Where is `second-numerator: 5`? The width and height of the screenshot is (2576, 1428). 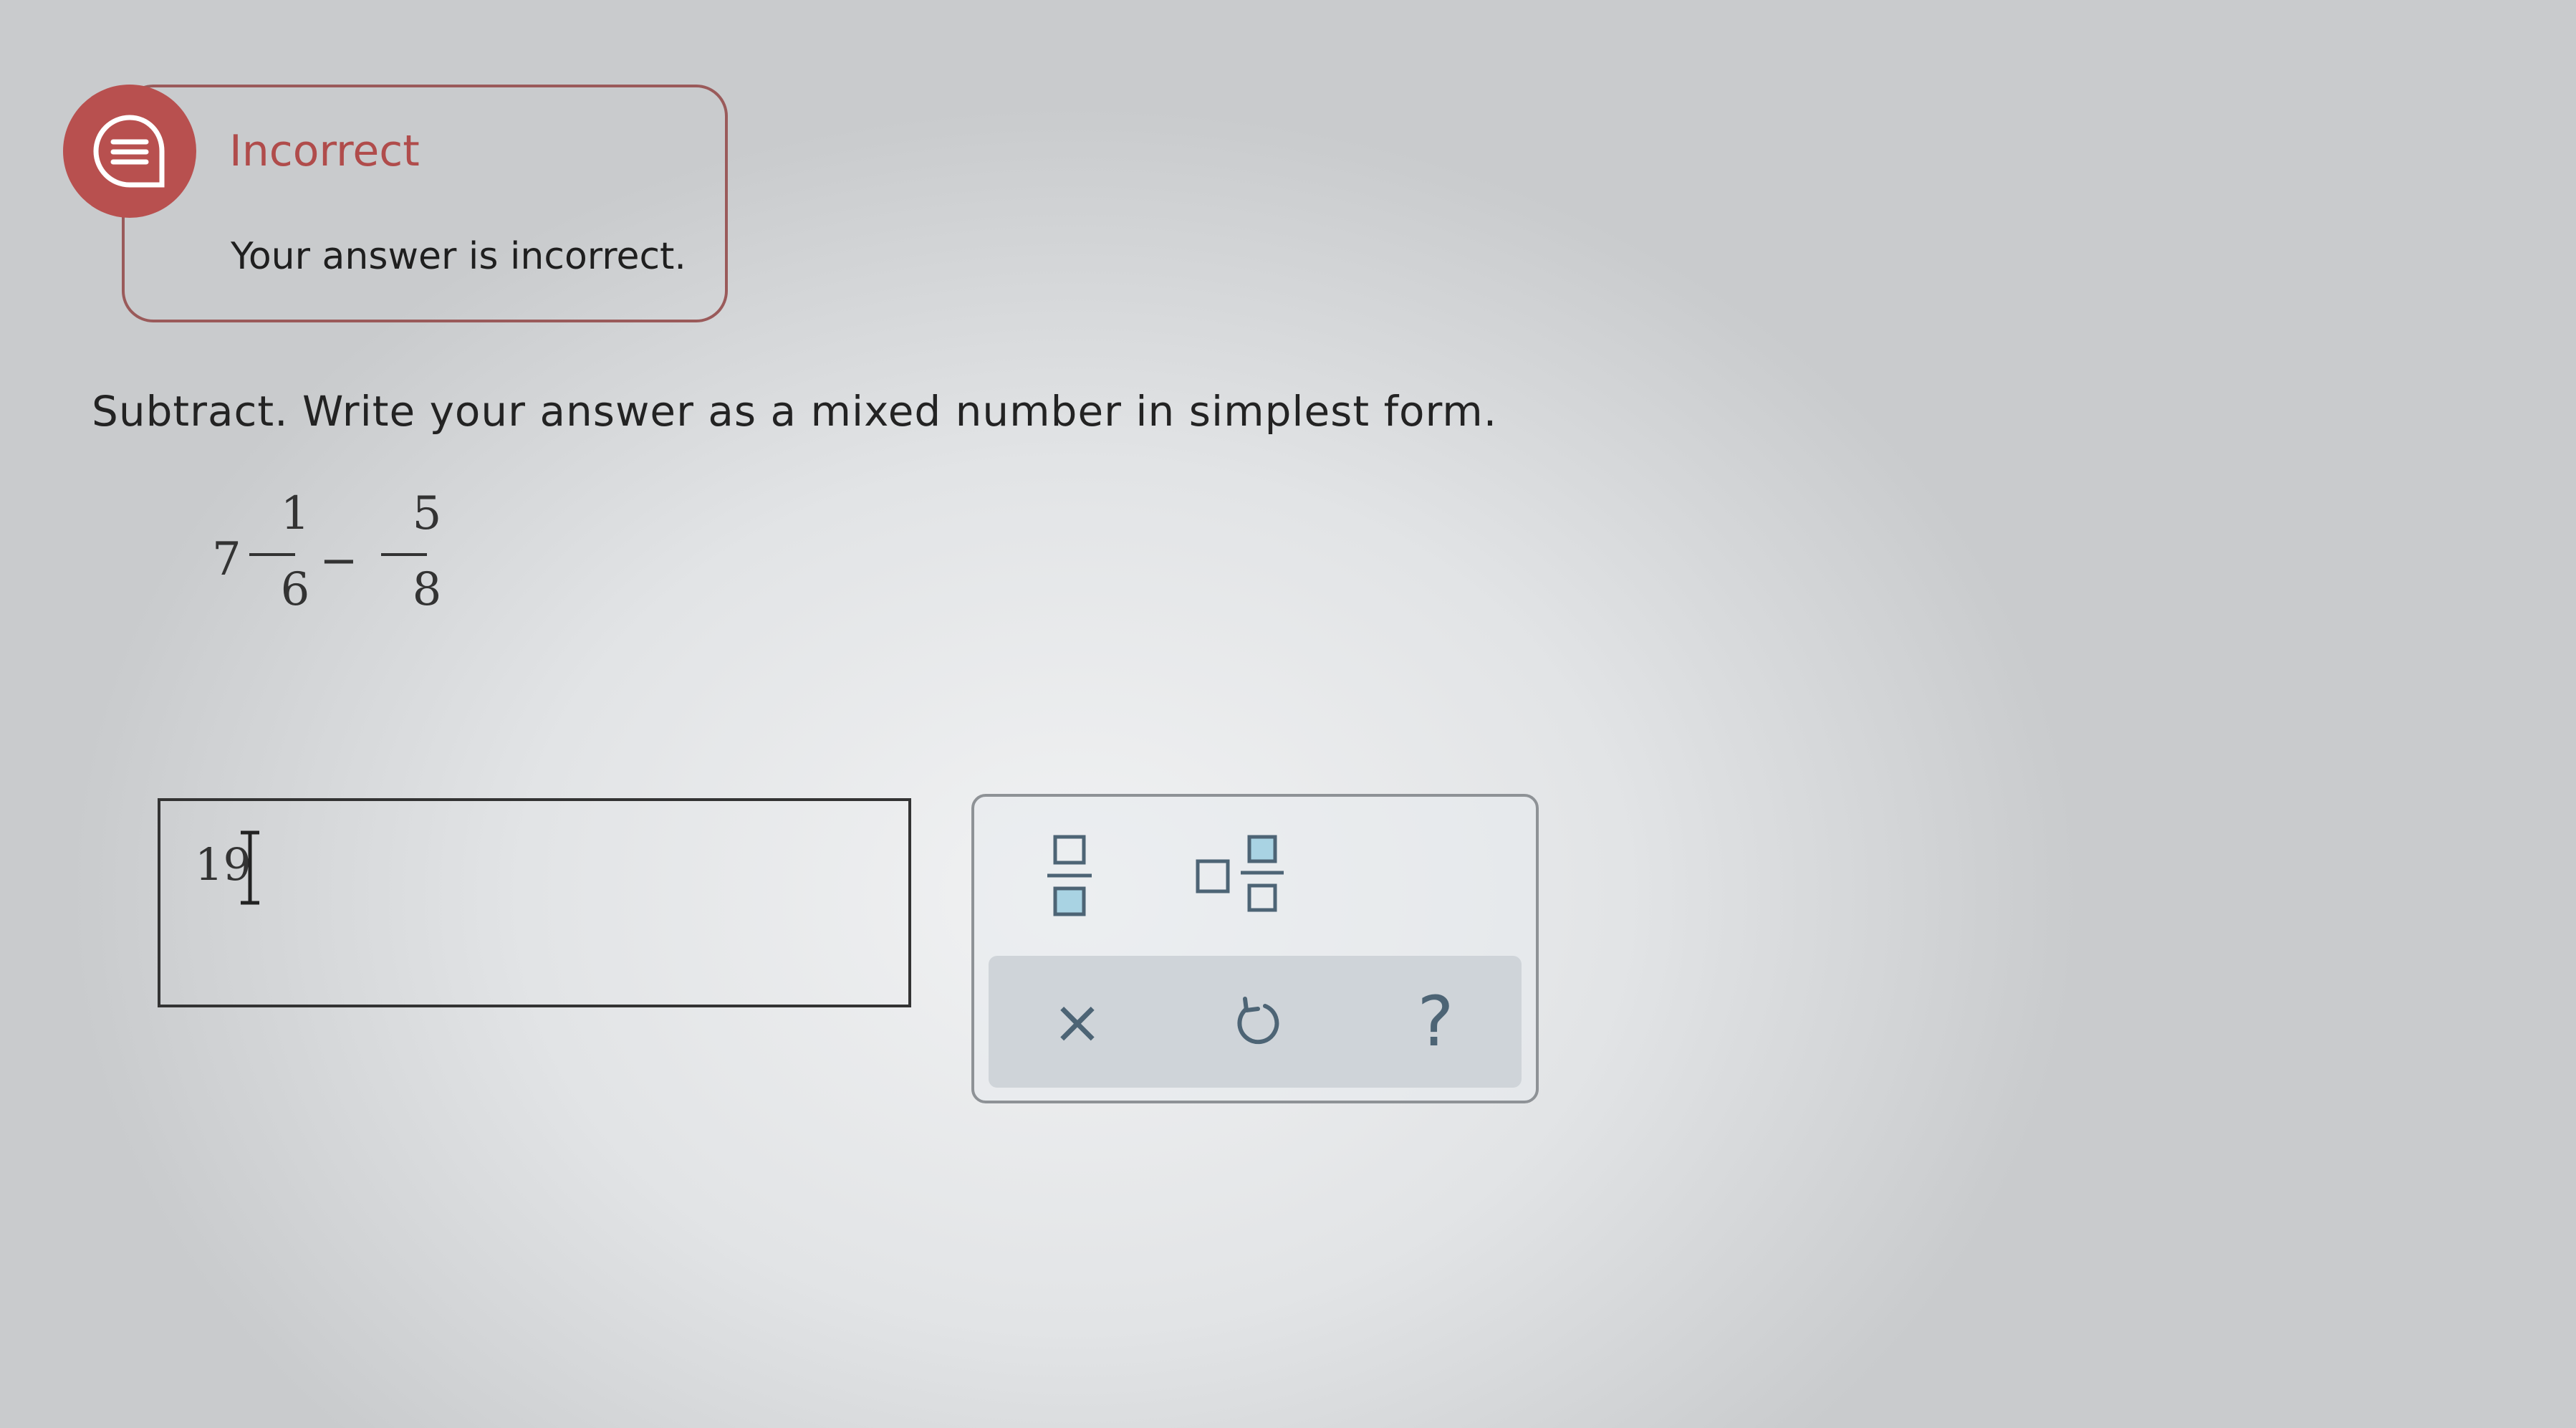 second-numerator: 5 is located at coordinates (427, 513).